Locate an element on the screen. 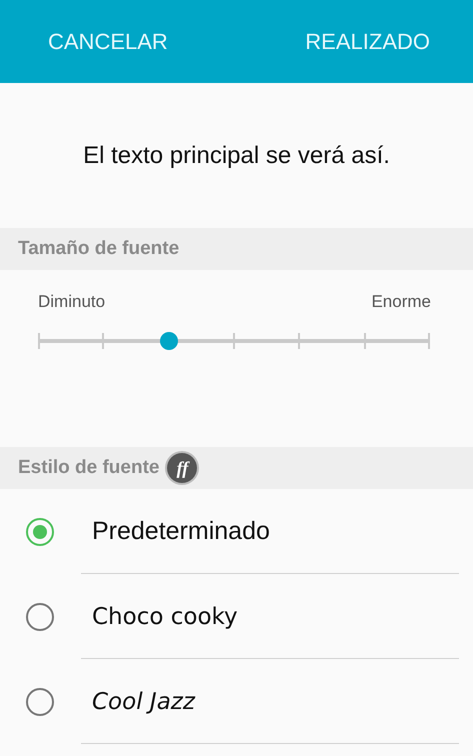 This screenshot has height=756, width=473. preview-text: El texto principal se verá así. is located at coordinates (236, 156).